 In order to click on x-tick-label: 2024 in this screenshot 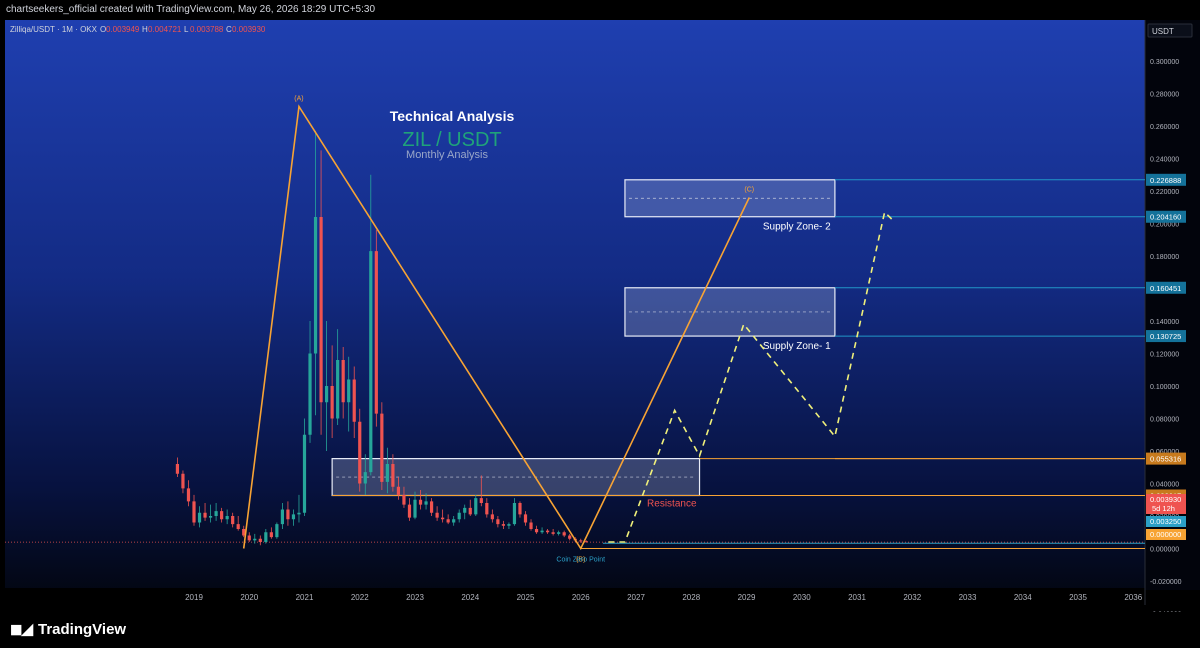, I will do `click(470, 597)`.